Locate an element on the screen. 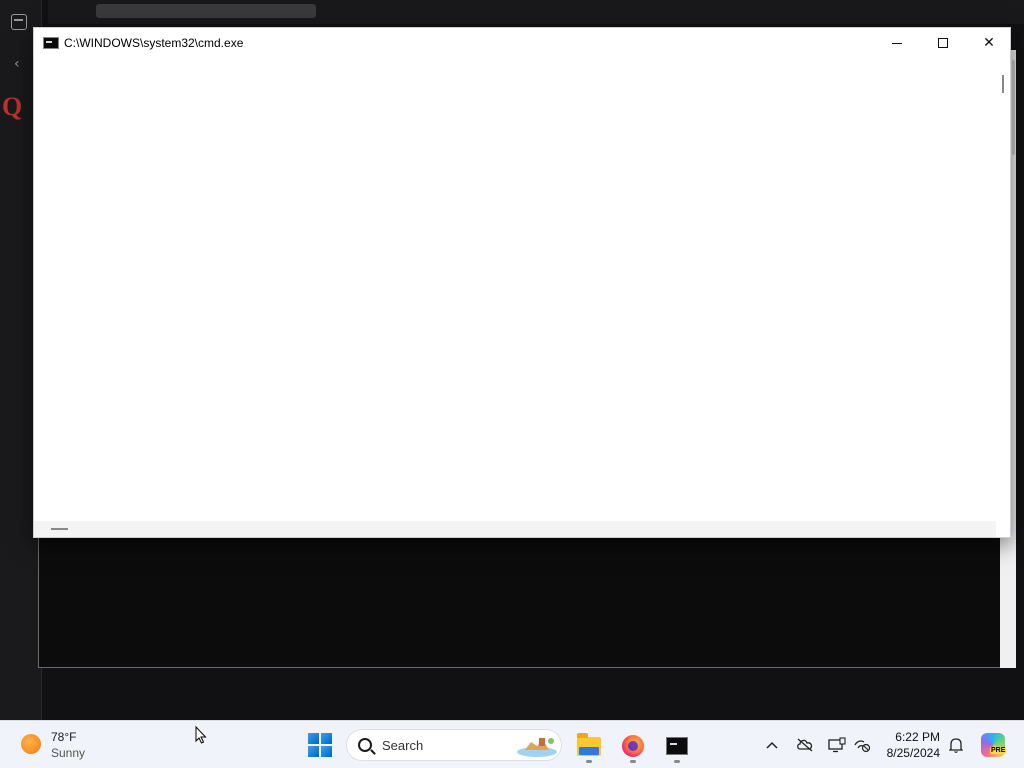  cmd-app-icon is located at coordinates (51, 43).